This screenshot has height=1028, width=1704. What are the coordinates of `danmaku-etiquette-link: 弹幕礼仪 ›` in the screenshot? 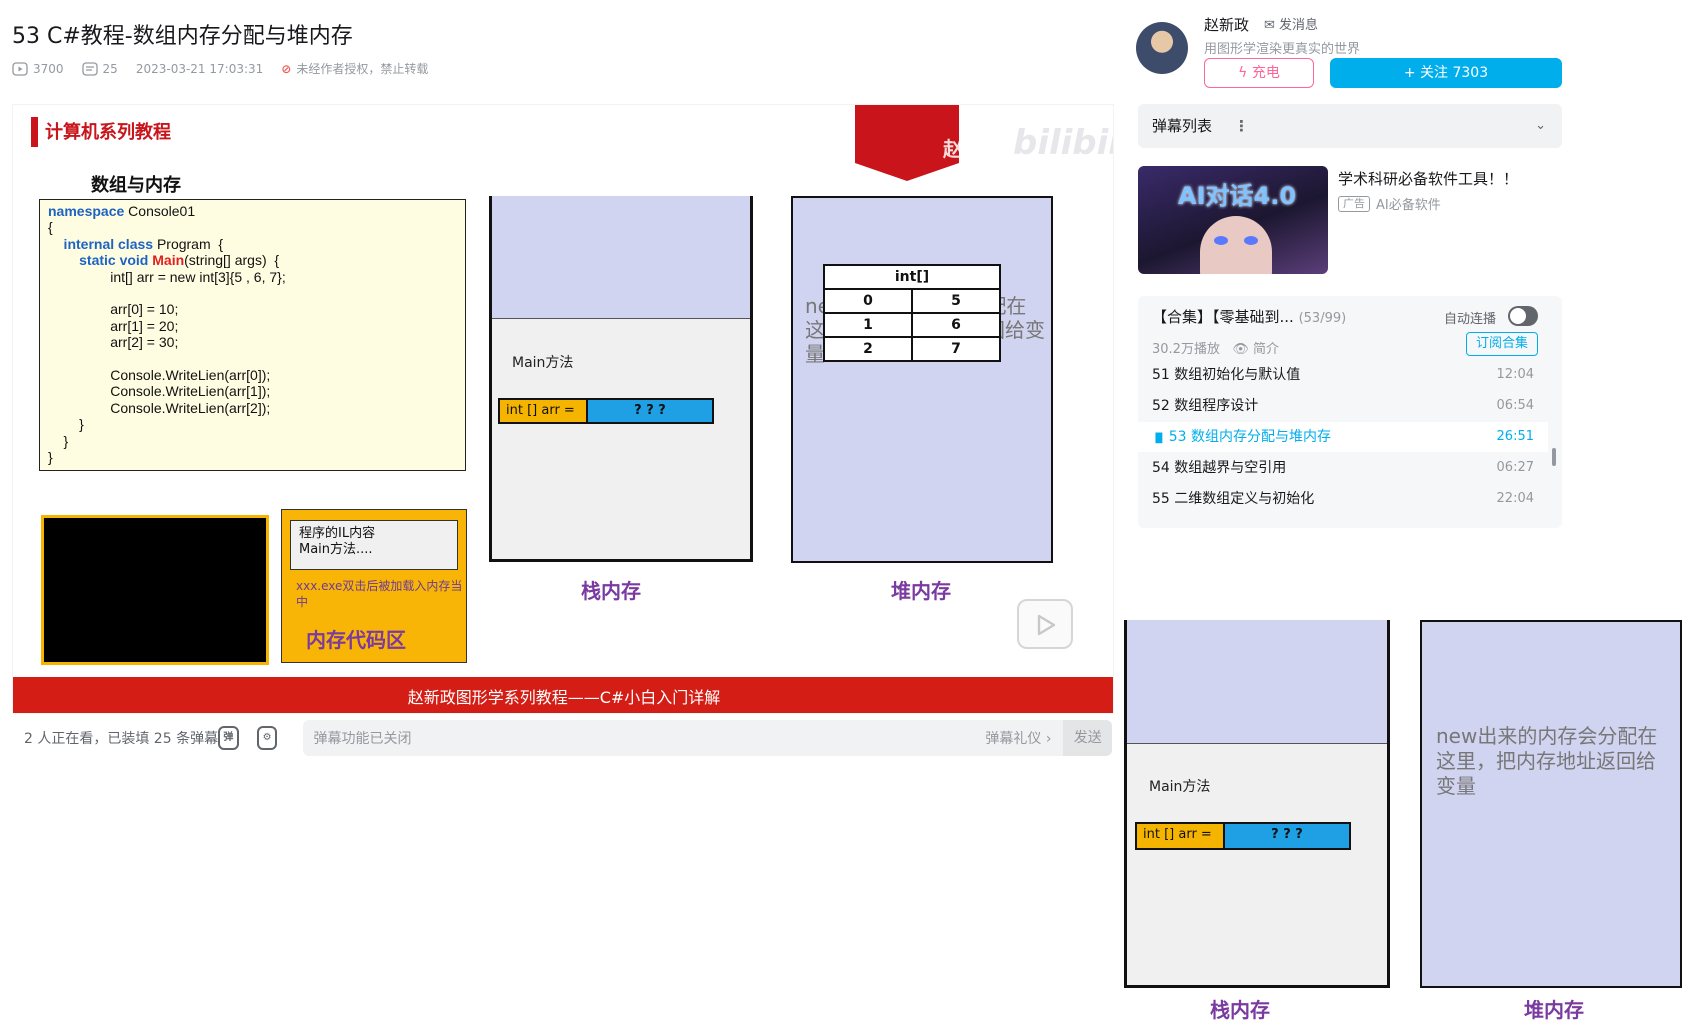 It's located at (1018, 738).